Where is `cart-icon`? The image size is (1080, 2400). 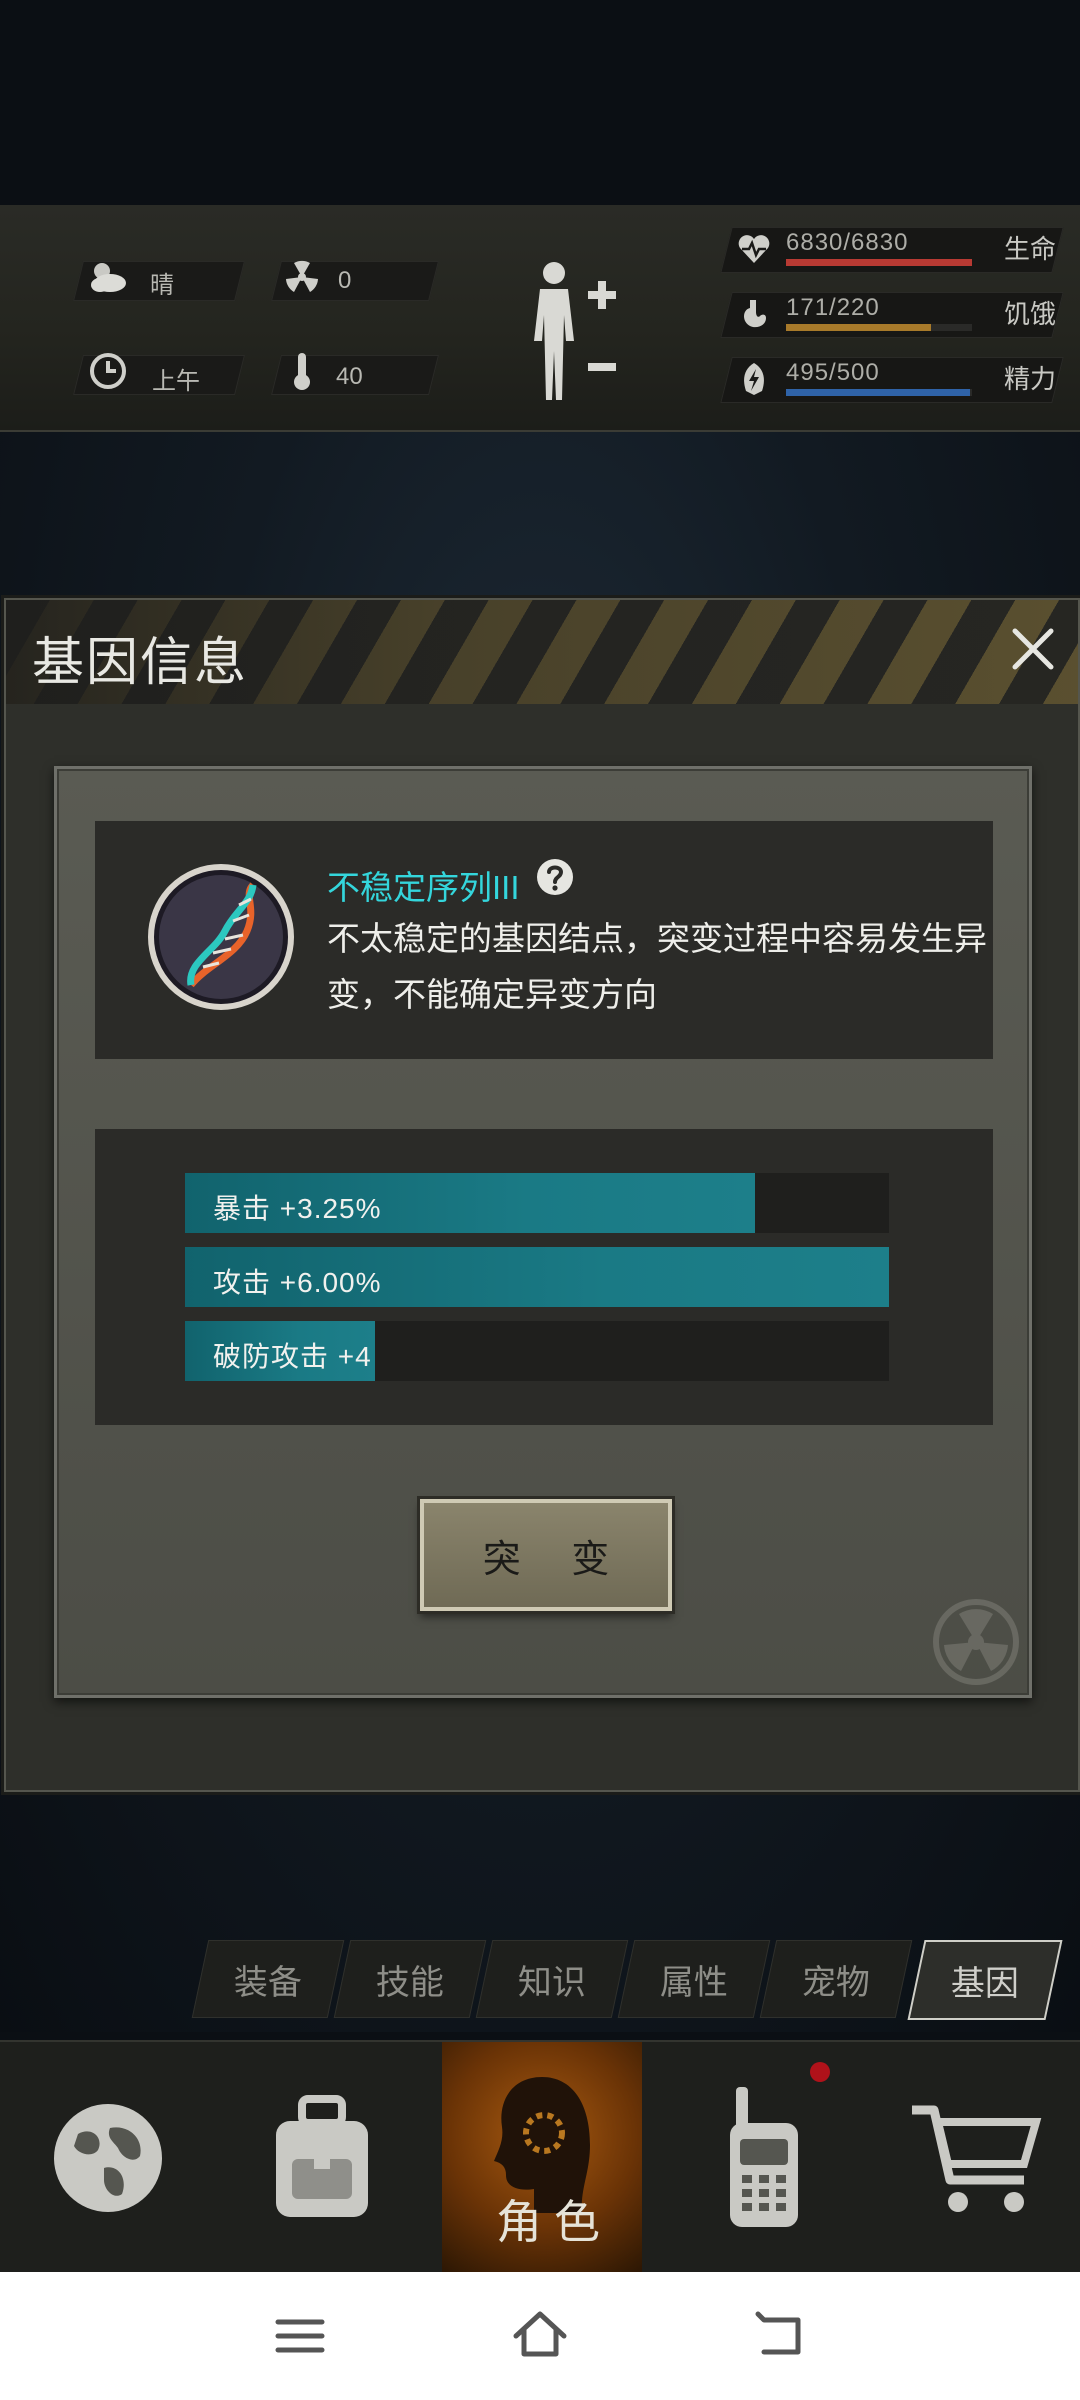
cart-icon is located at coordinates (977, 2158).